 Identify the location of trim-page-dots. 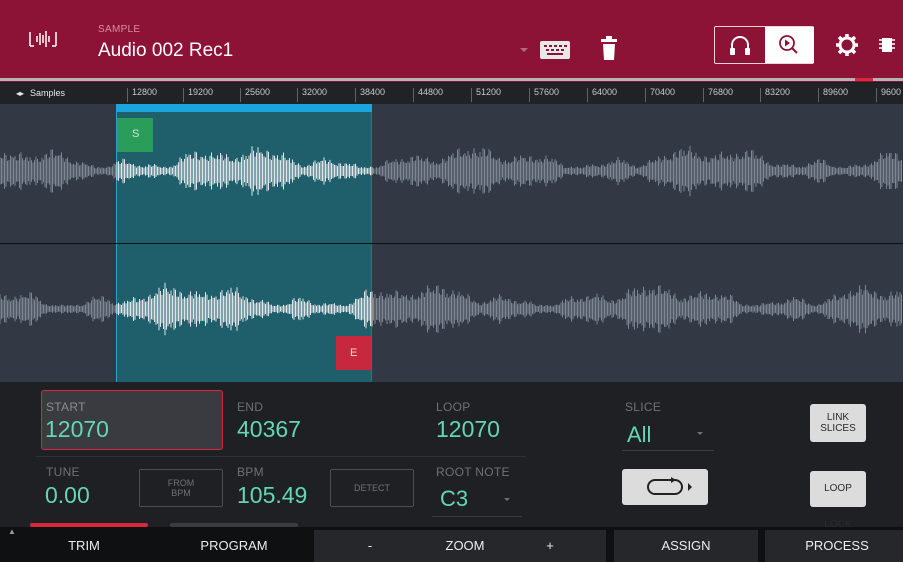
(82, 559).